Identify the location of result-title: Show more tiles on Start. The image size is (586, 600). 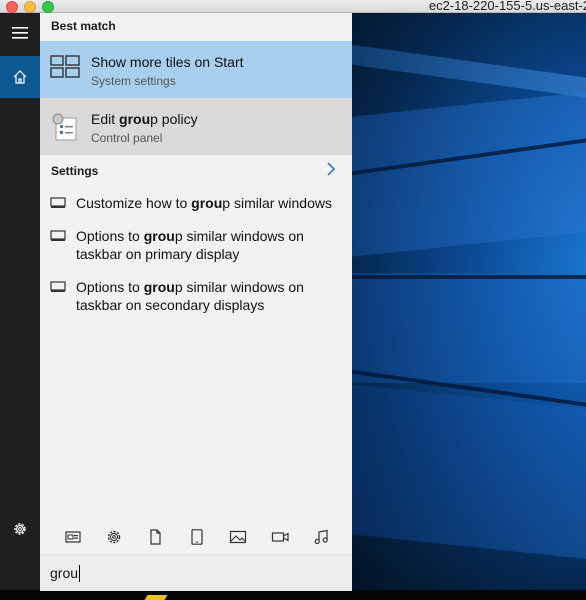
(167, 62).